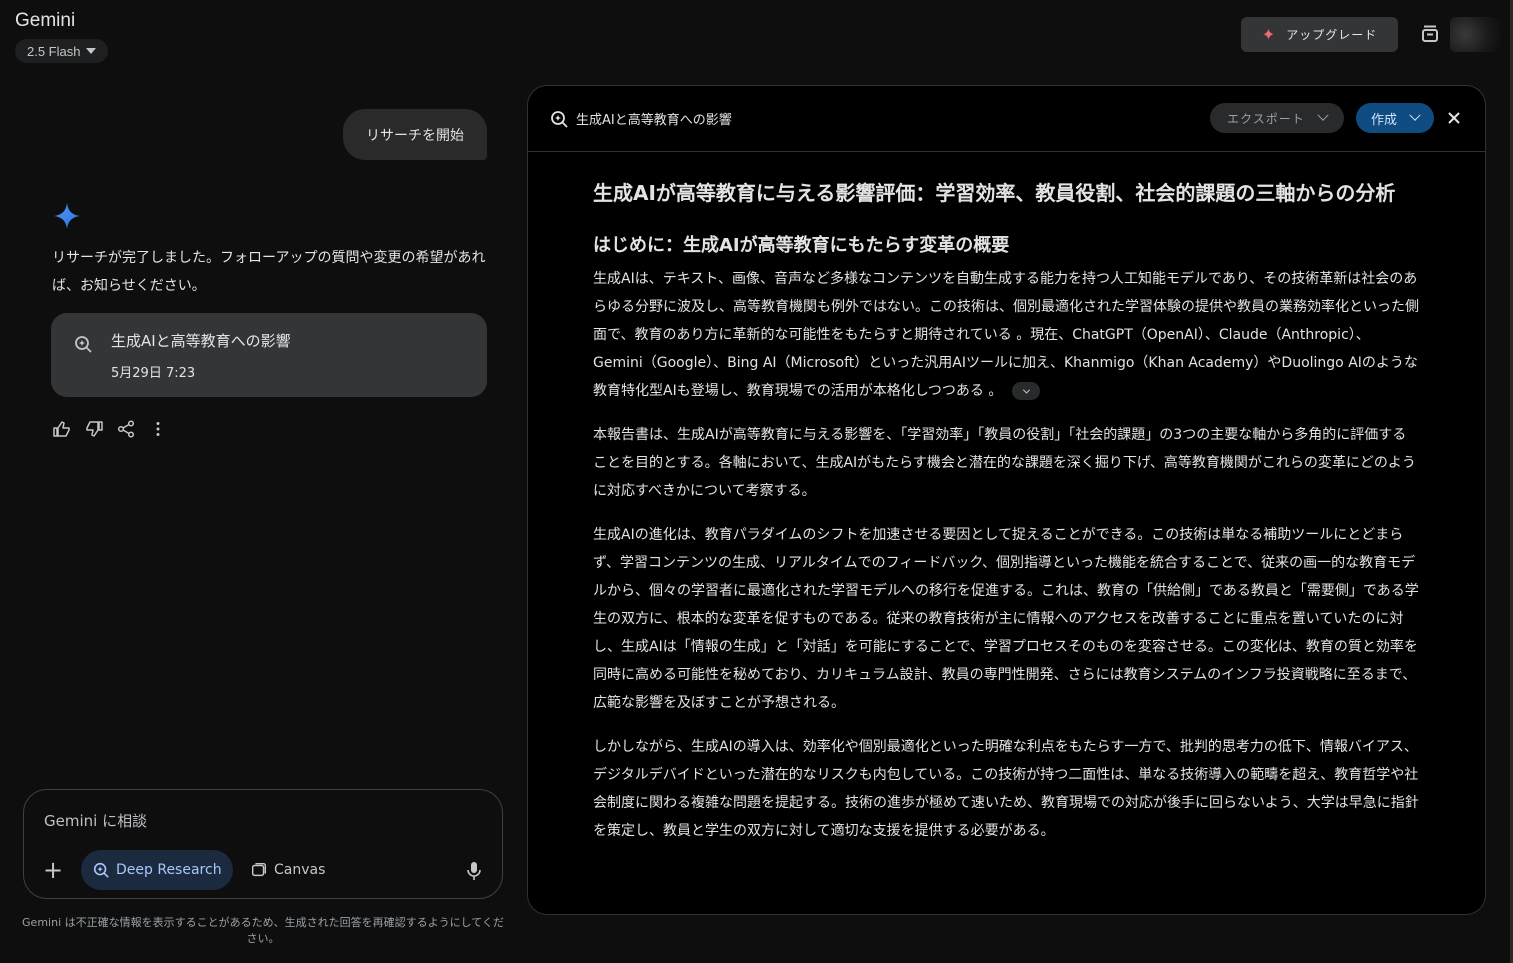 Image resolution: width=1513 pixels, height=963 pixels. Describe the element at coordinates (45, 20) in the screenshot. I see `app-brand: Gemini` at that location.